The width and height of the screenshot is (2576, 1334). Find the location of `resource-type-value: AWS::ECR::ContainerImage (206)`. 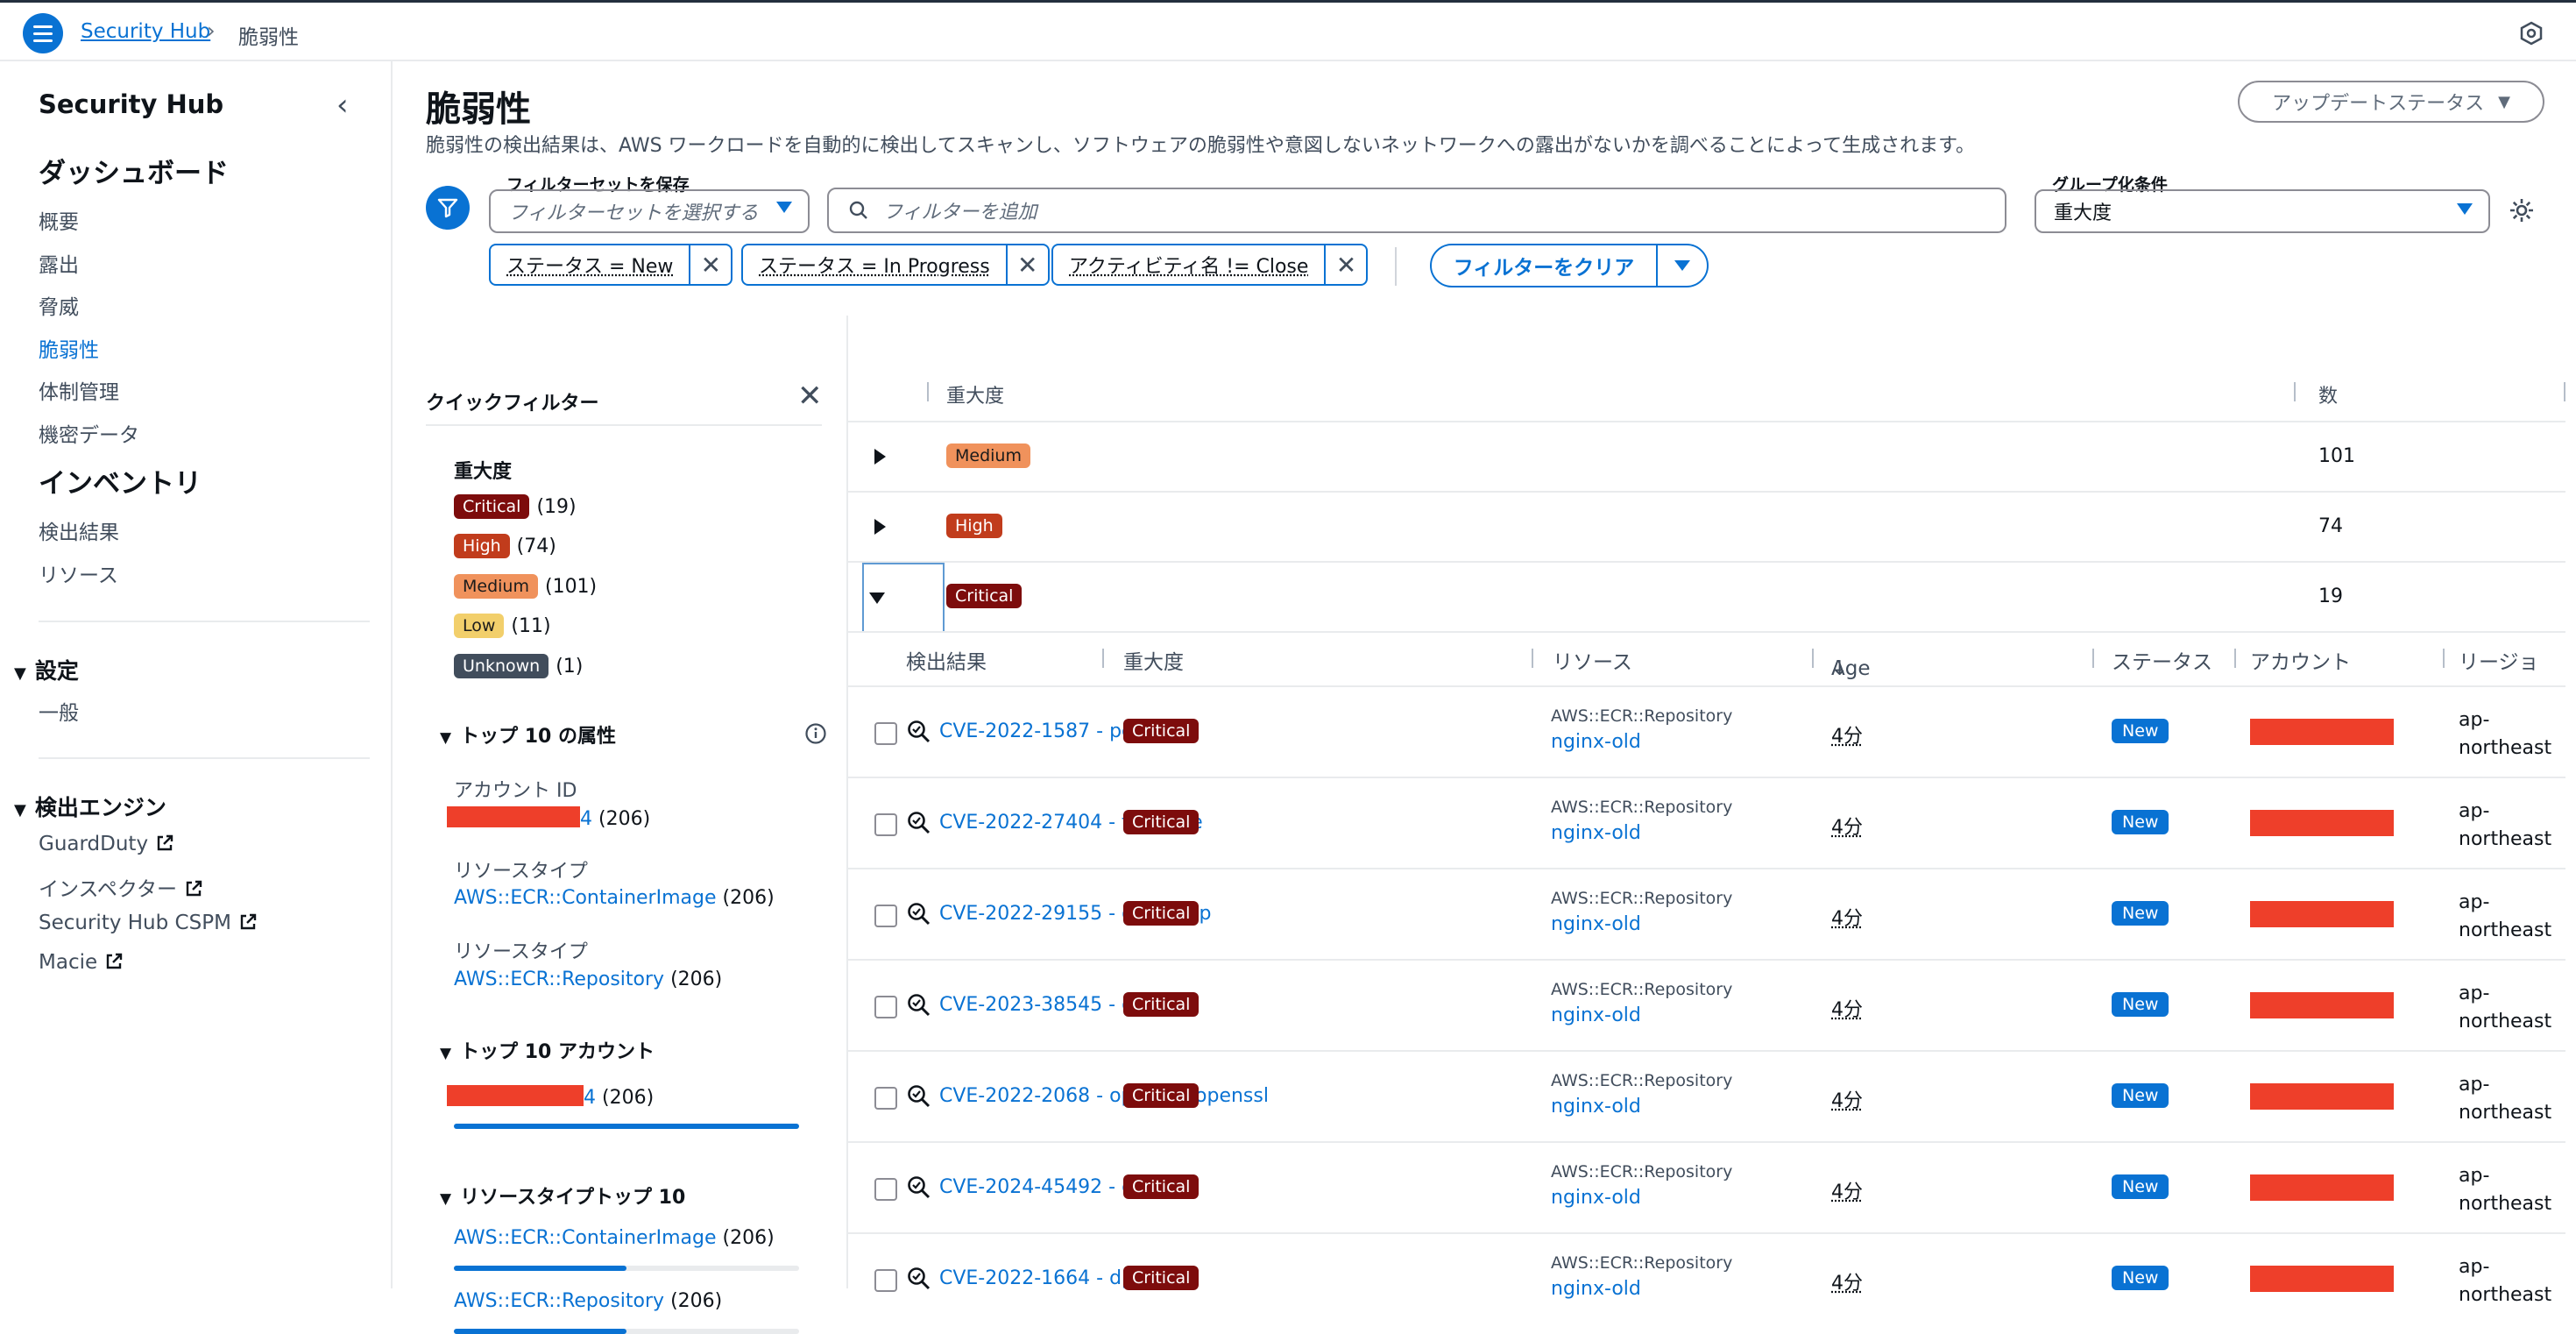

resource-type-value: AWS::ECR::ContainerImage (206) is located at coordinates (614, 898).